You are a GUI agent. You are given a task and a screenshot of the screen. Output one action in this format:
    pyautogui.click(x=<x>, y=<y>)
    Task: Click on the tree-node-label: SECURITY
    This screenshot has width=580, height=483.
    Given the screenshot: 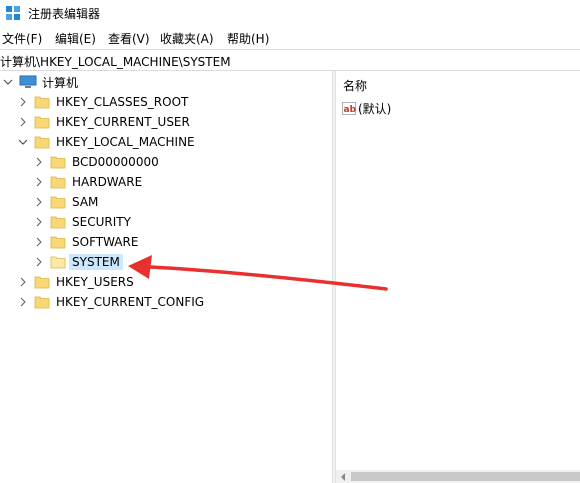 What is the action you would take?
    pyautogui.click(x=101, y=222)
    